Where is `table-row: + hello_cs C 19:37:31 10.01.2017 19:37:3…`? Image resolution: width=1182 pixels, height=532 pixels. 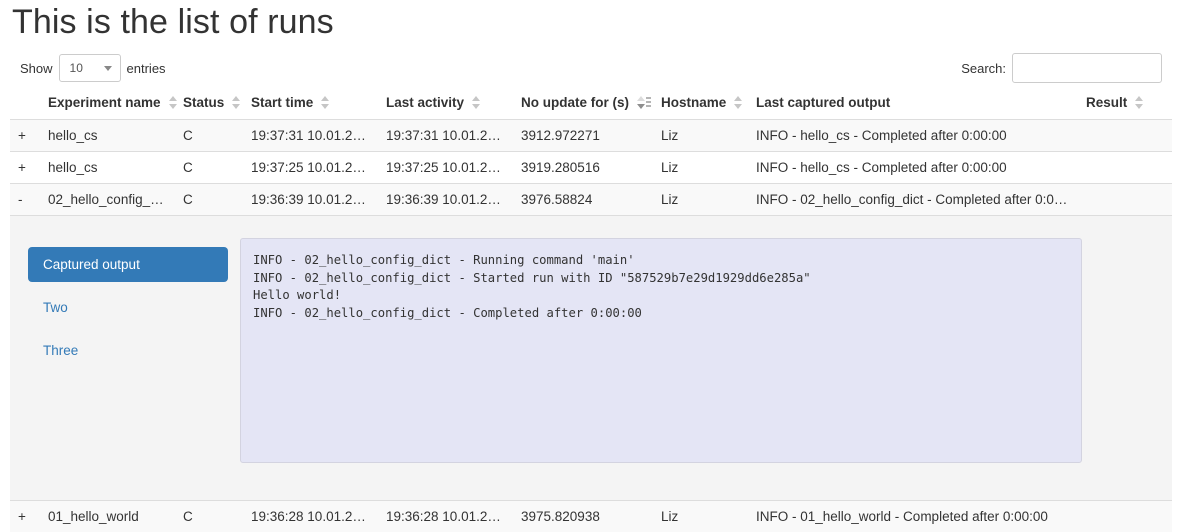
table-row: + hello_cs C 19:37:31 10.01.2017 19:37:3… is located at coordinates (591, 135).